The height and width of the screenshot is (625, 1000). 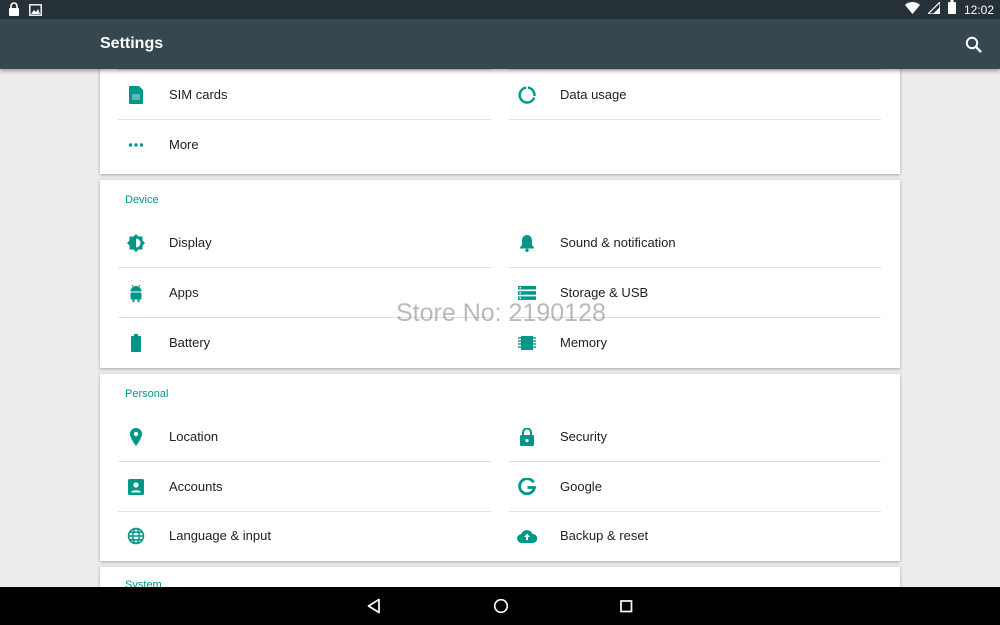 I want to click on settings-item-label: Accounts, so click(x=196, y=486).